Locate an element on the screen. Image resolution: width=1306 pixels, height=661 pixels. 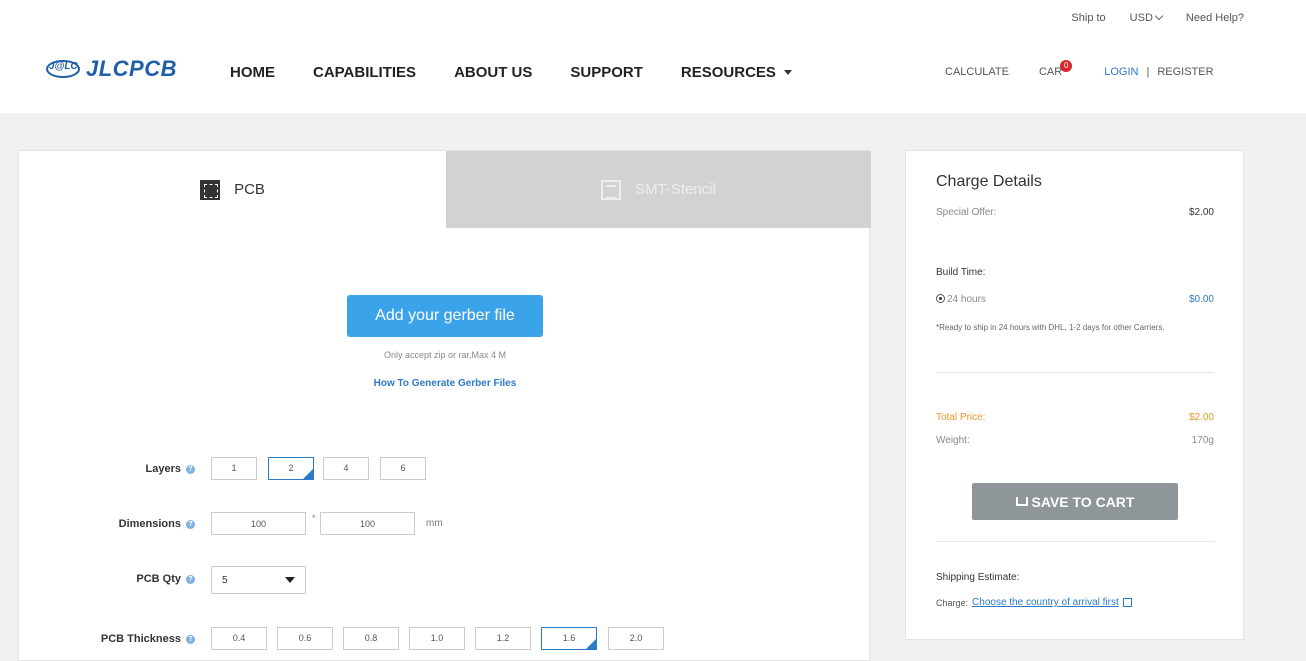
weight-label: Weight: is located at coordinates (953, 440).